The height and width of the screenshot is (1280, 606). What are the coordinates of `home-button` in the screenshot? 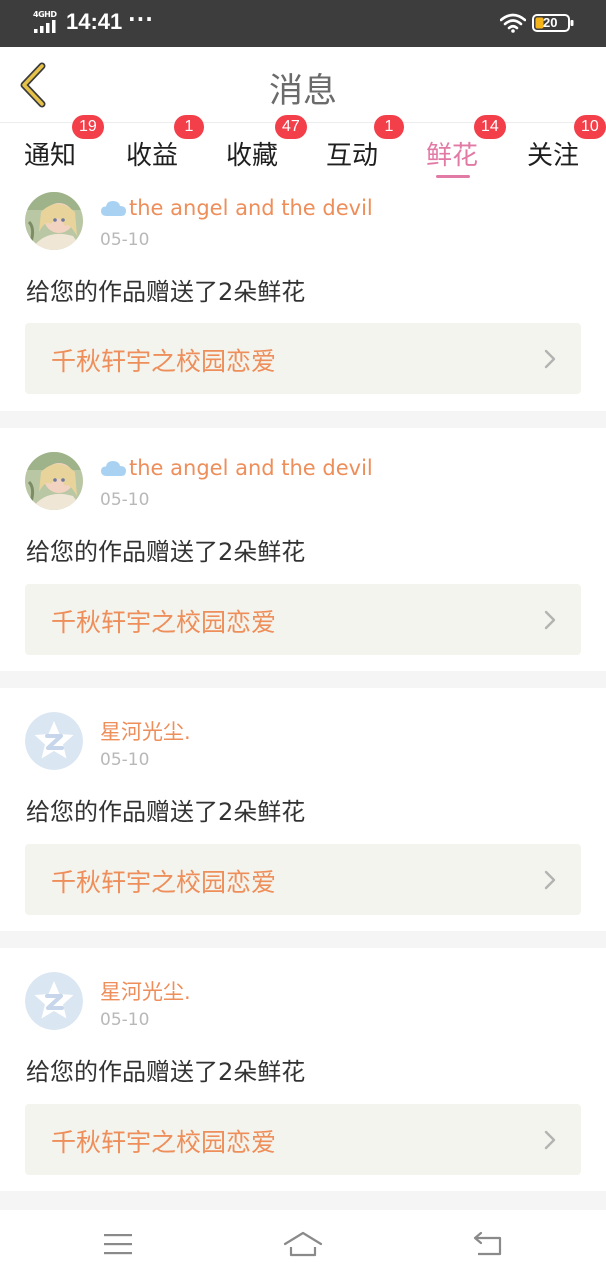 It's located at (303, 1244).